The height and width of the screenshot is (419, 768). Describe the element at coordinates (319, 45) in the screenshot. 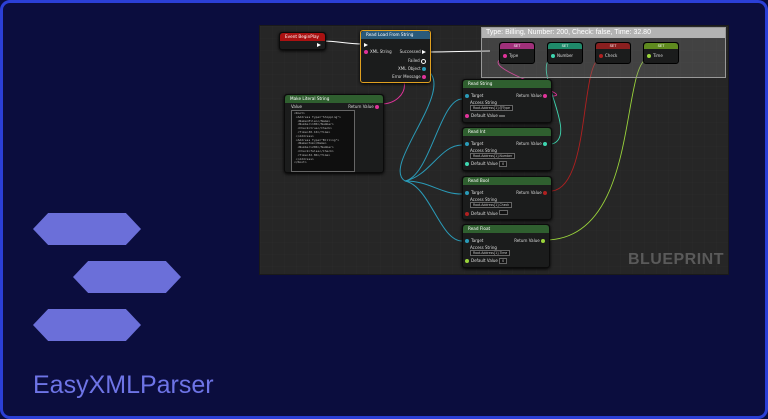

I see `exec-pin-icon` at that location.